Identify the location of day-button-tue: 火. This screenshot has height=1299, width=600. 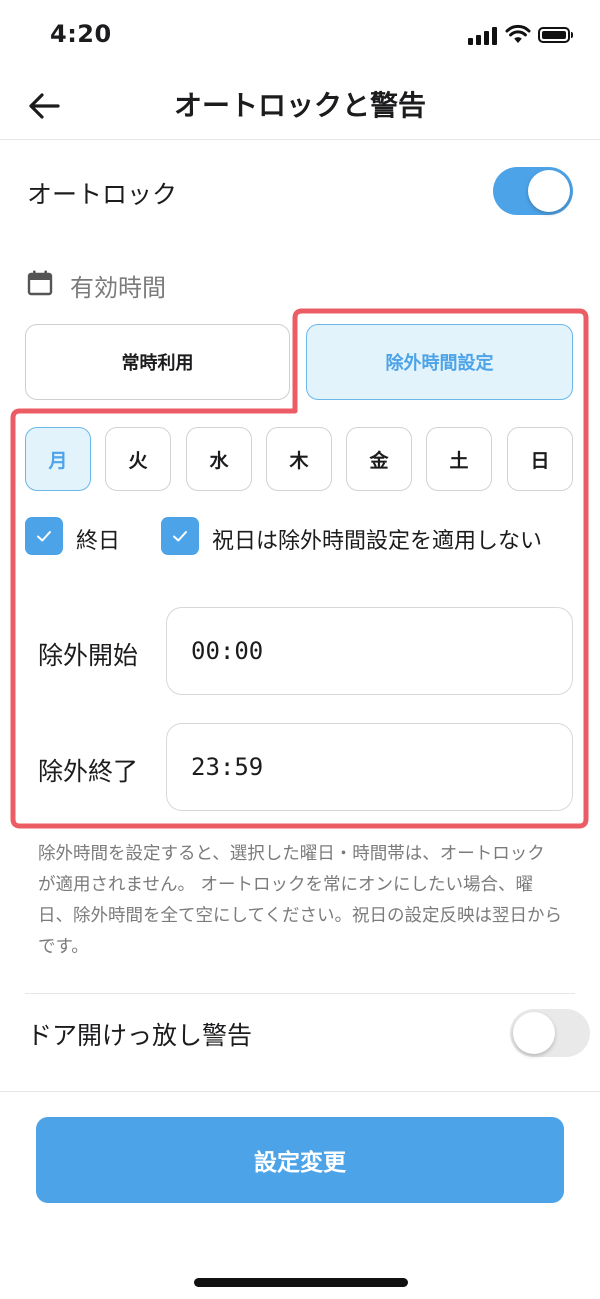
(138, 459).